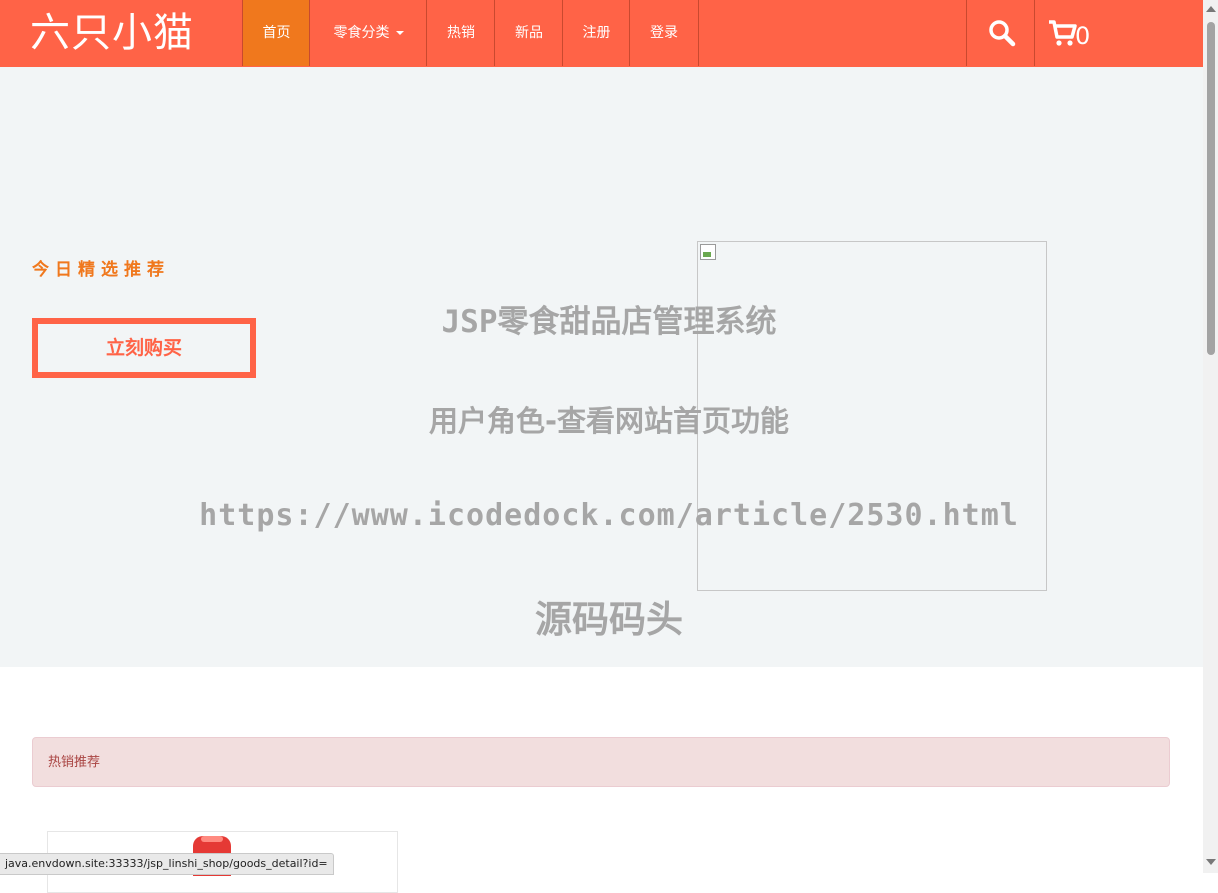 This screenshot has width=1218, height=893. I want to click on brand-logo: 六只小猫, so click(112, 33).